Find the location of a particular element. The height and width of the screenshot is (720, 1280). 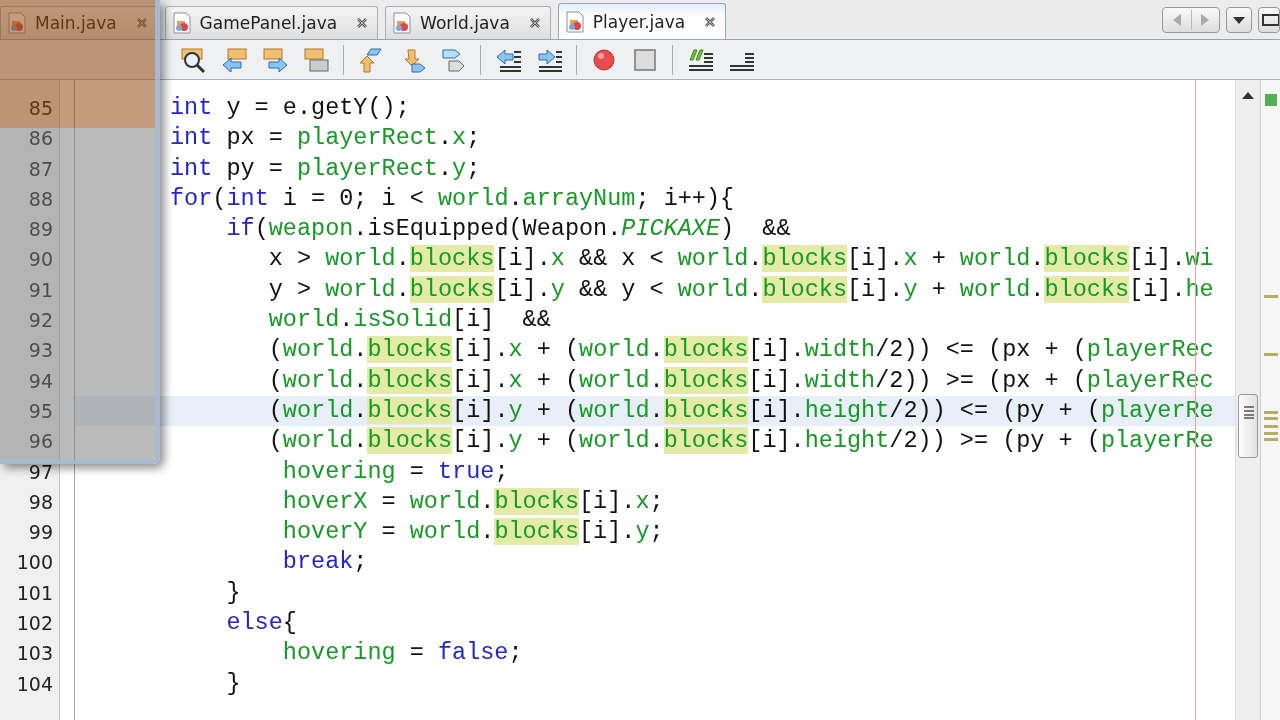

next-occurrence-icon is located at coordinates (275, 59).